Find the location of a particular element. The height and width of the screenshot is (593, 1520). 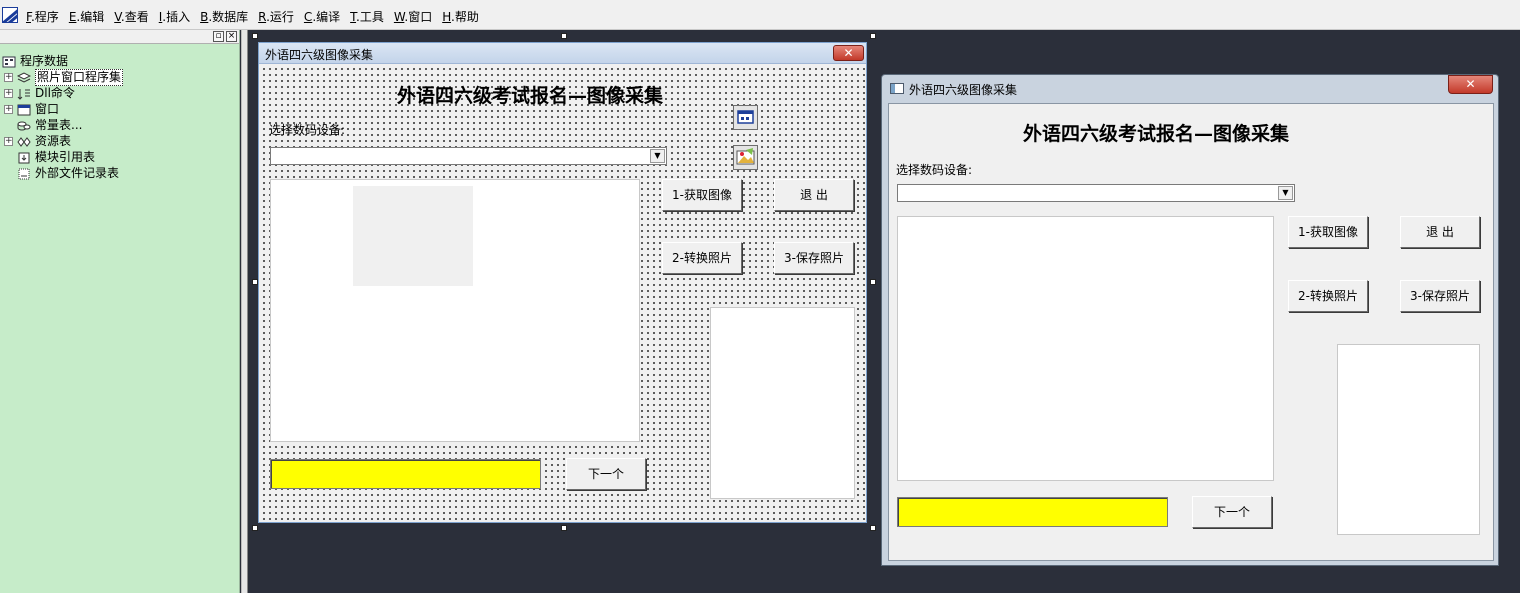

menu-program: F.程序 is located at coordinates (42, 15).